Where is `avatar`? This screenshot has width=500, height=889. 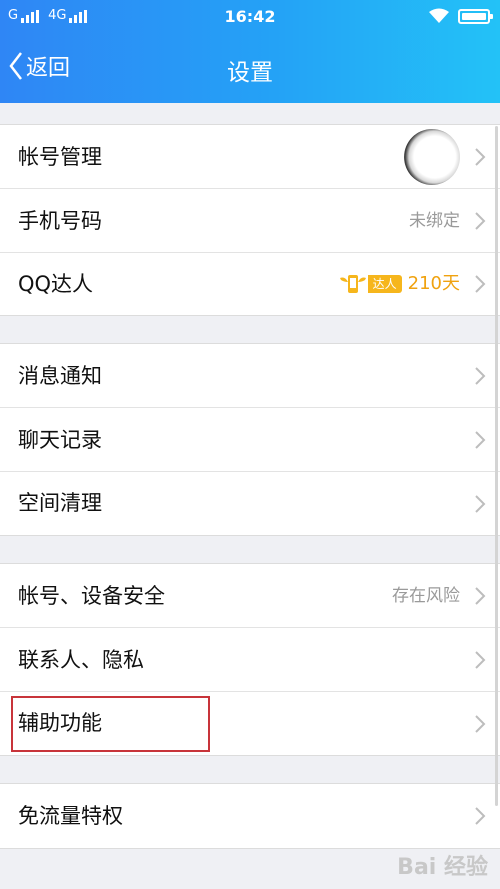 avatar is located at coordinates (432, 157).